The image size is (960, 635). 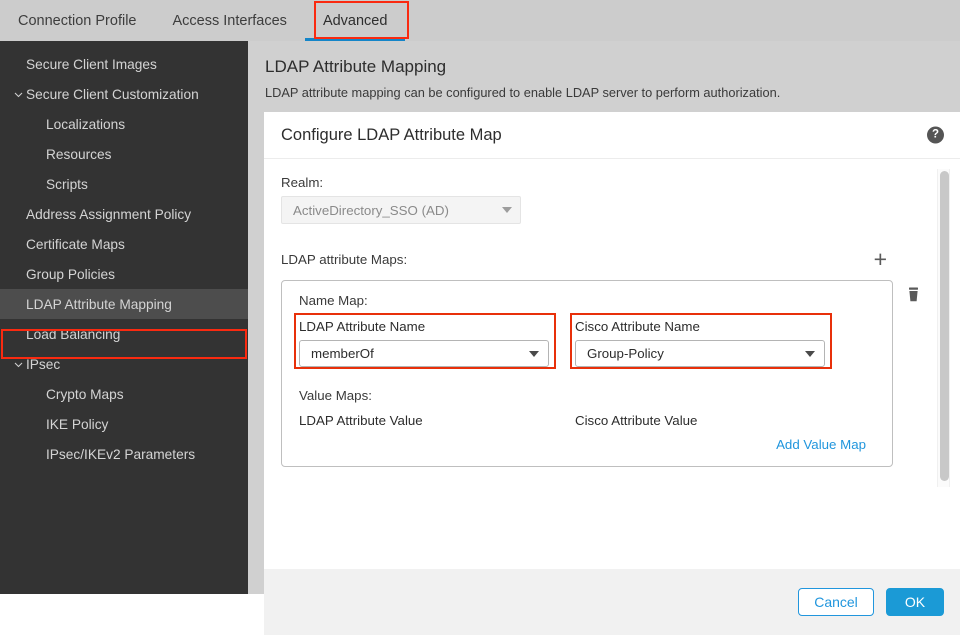 I want to click on ldap-attribute-value-header: LDAP Attribute Value, so click(x=361, y=420).